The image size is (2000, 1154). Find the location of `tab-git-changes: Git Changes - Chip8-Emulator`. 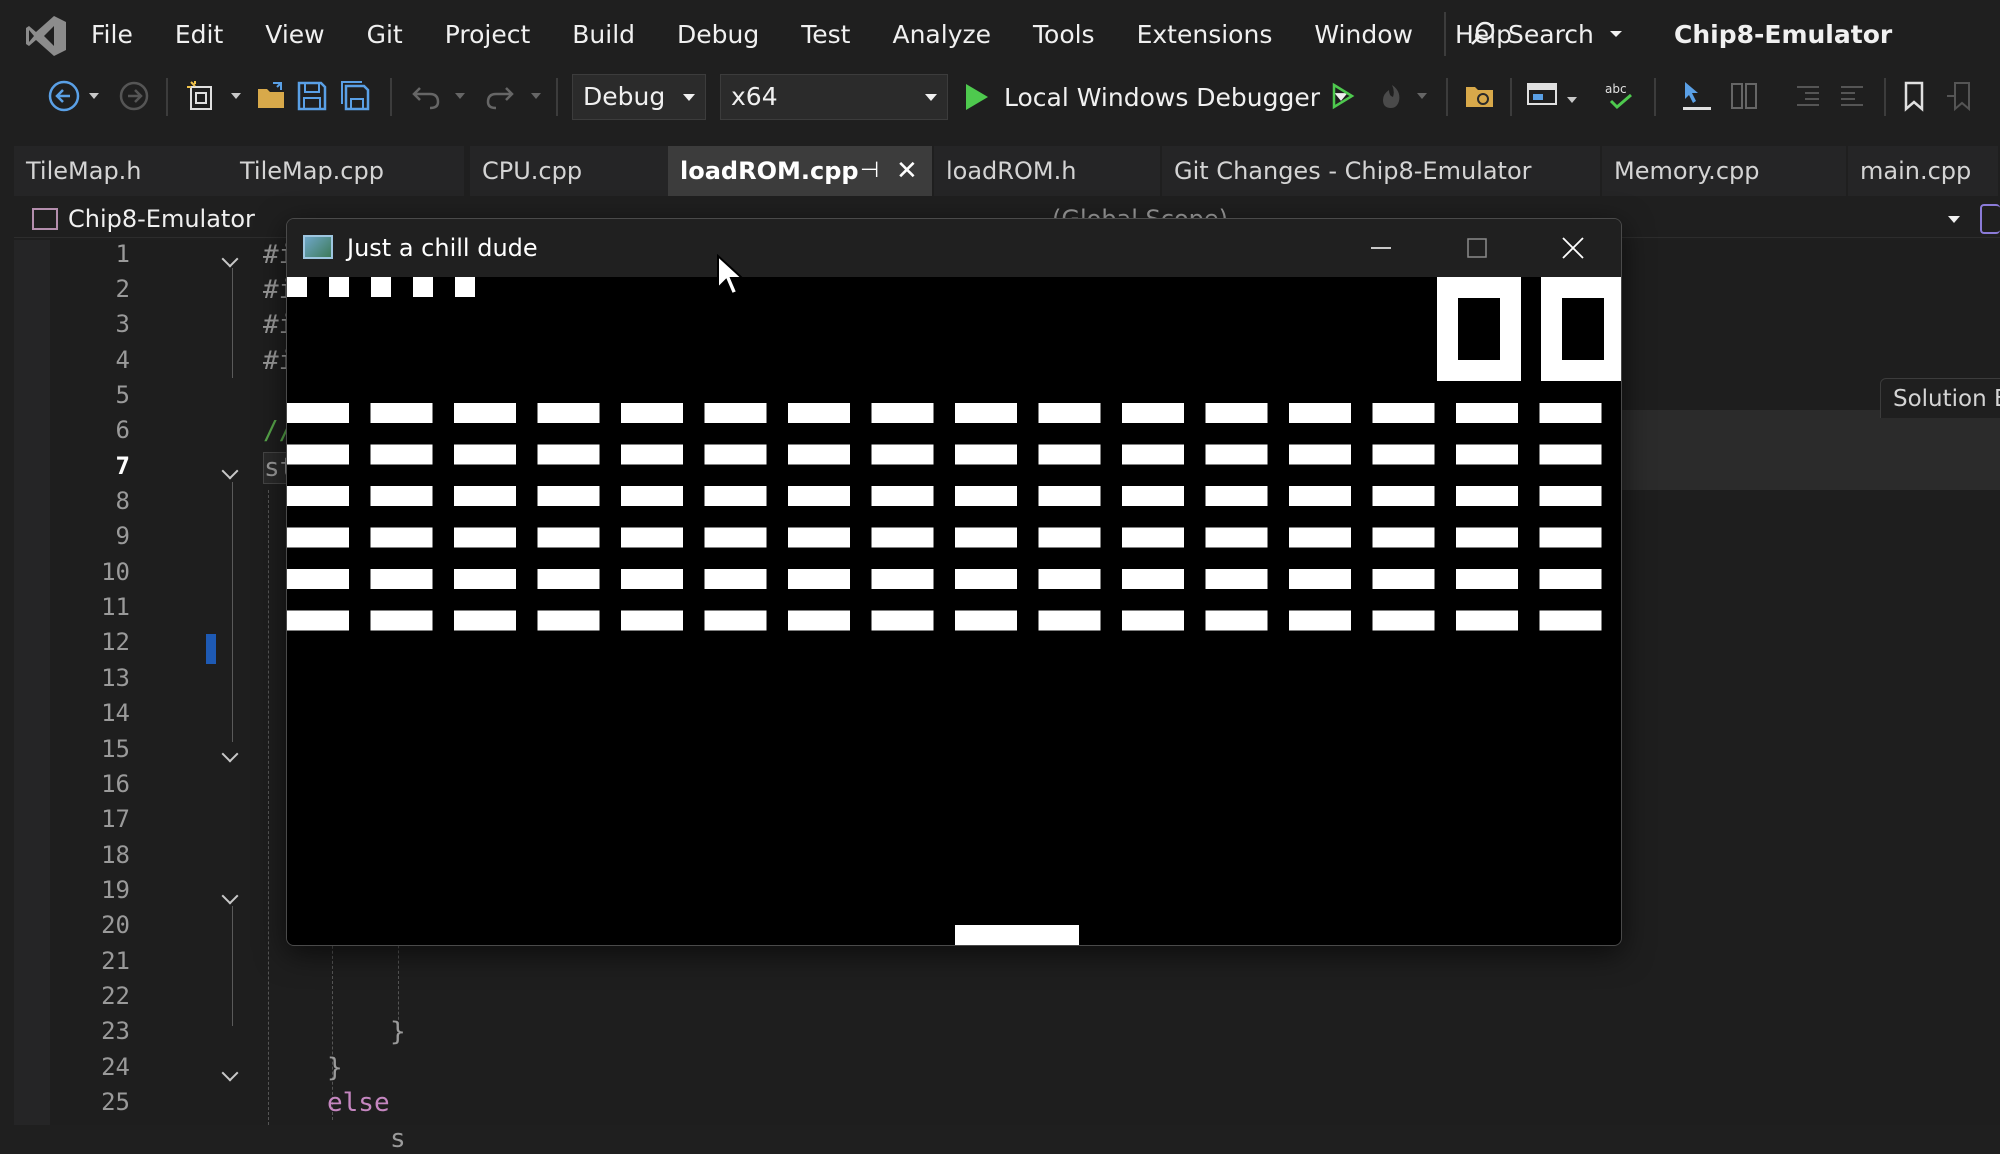

tab-git-changes: Git Changes - Chip8-Emulator is located at coordinates (1382, 171).